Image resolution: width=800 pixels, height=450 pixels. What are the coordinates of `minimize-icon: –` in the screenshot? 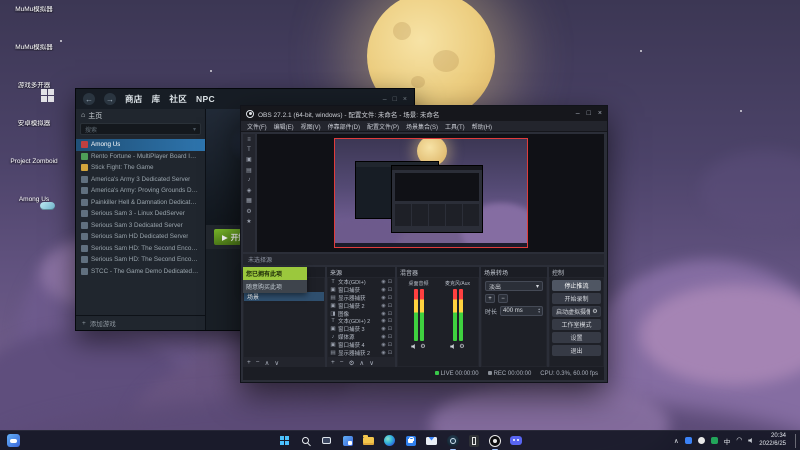 It's located at (578, 113).